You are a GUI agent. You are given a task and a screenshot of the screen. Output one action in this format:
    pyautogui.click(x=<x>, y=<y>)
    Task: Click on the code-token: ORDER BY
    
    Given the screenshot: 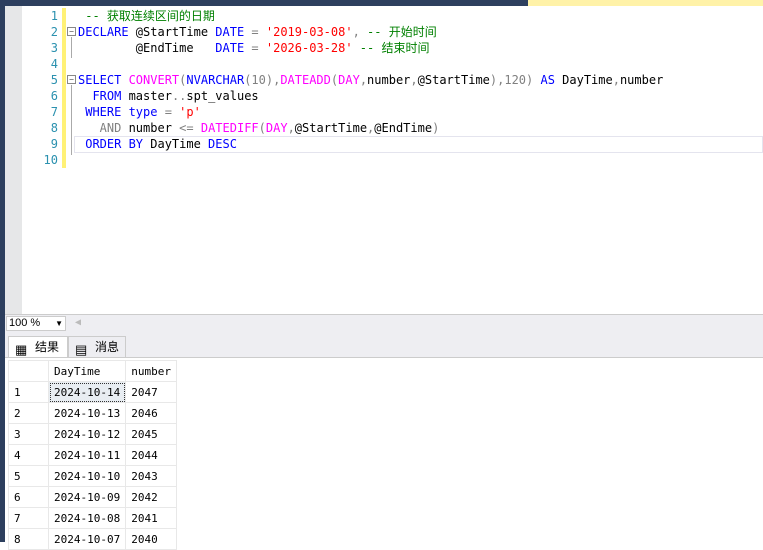 What is the action you would take?
    pyautogui.click(x=114, y=144)
    